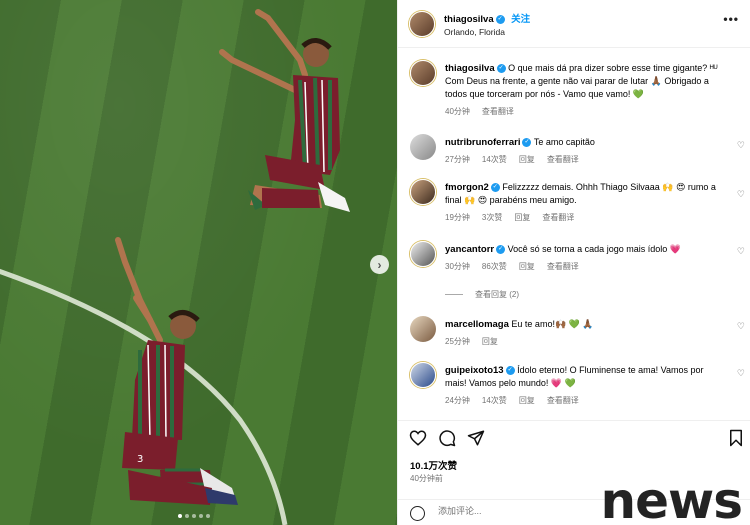 Image resolution: width=750 pixels, height=525 pixels. I want to click on svg-text: 3, so click(140, 459).